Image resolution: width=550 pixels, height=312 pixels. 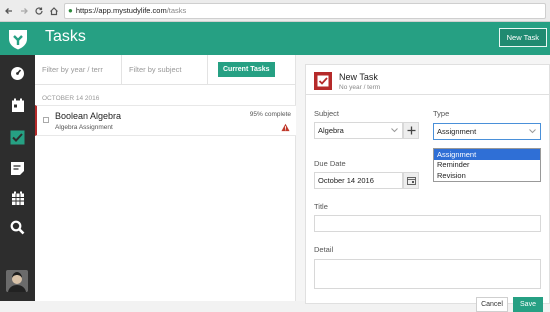 What do you see at coordinates (78, 69) in the screenshot?
I see `year-filter-input: Filter by year / terr` at bounding box center [78, 69].